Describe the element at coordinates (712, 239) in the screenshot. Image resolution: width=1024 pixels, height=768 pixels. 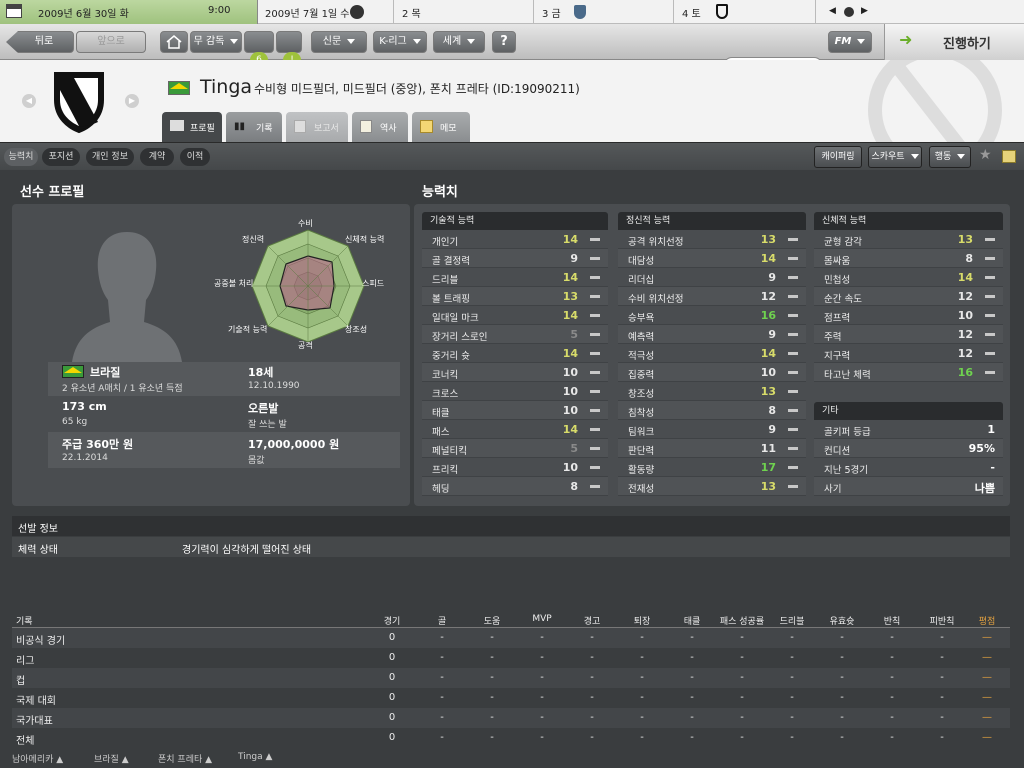
I see `attribute-row: 공격 위치선정 13` at that location.